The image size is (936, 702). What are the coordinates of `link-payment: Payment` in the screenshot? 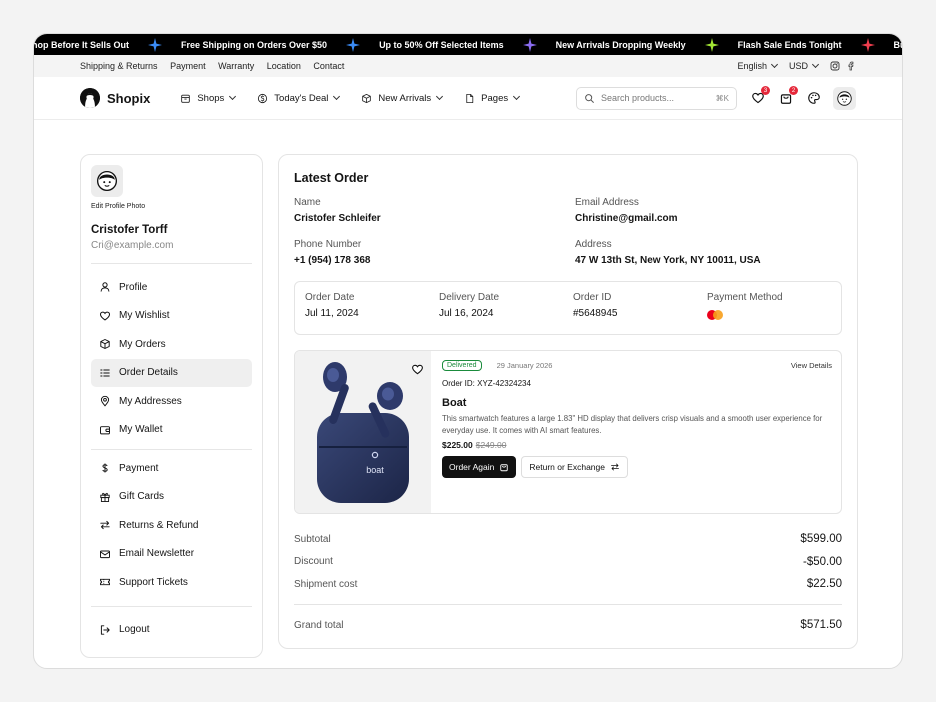 It's located at (188, 66).